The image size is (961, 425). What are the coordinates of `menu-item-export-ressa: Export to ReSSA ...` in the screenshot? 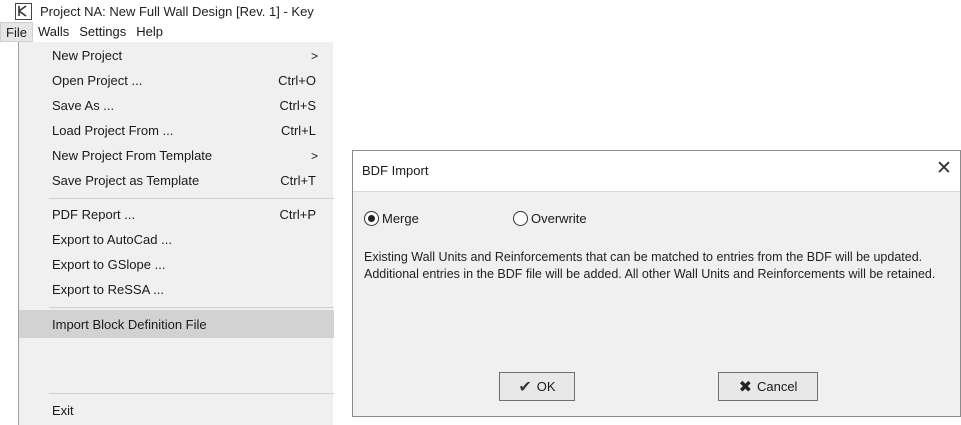 It's located at (176, 289).